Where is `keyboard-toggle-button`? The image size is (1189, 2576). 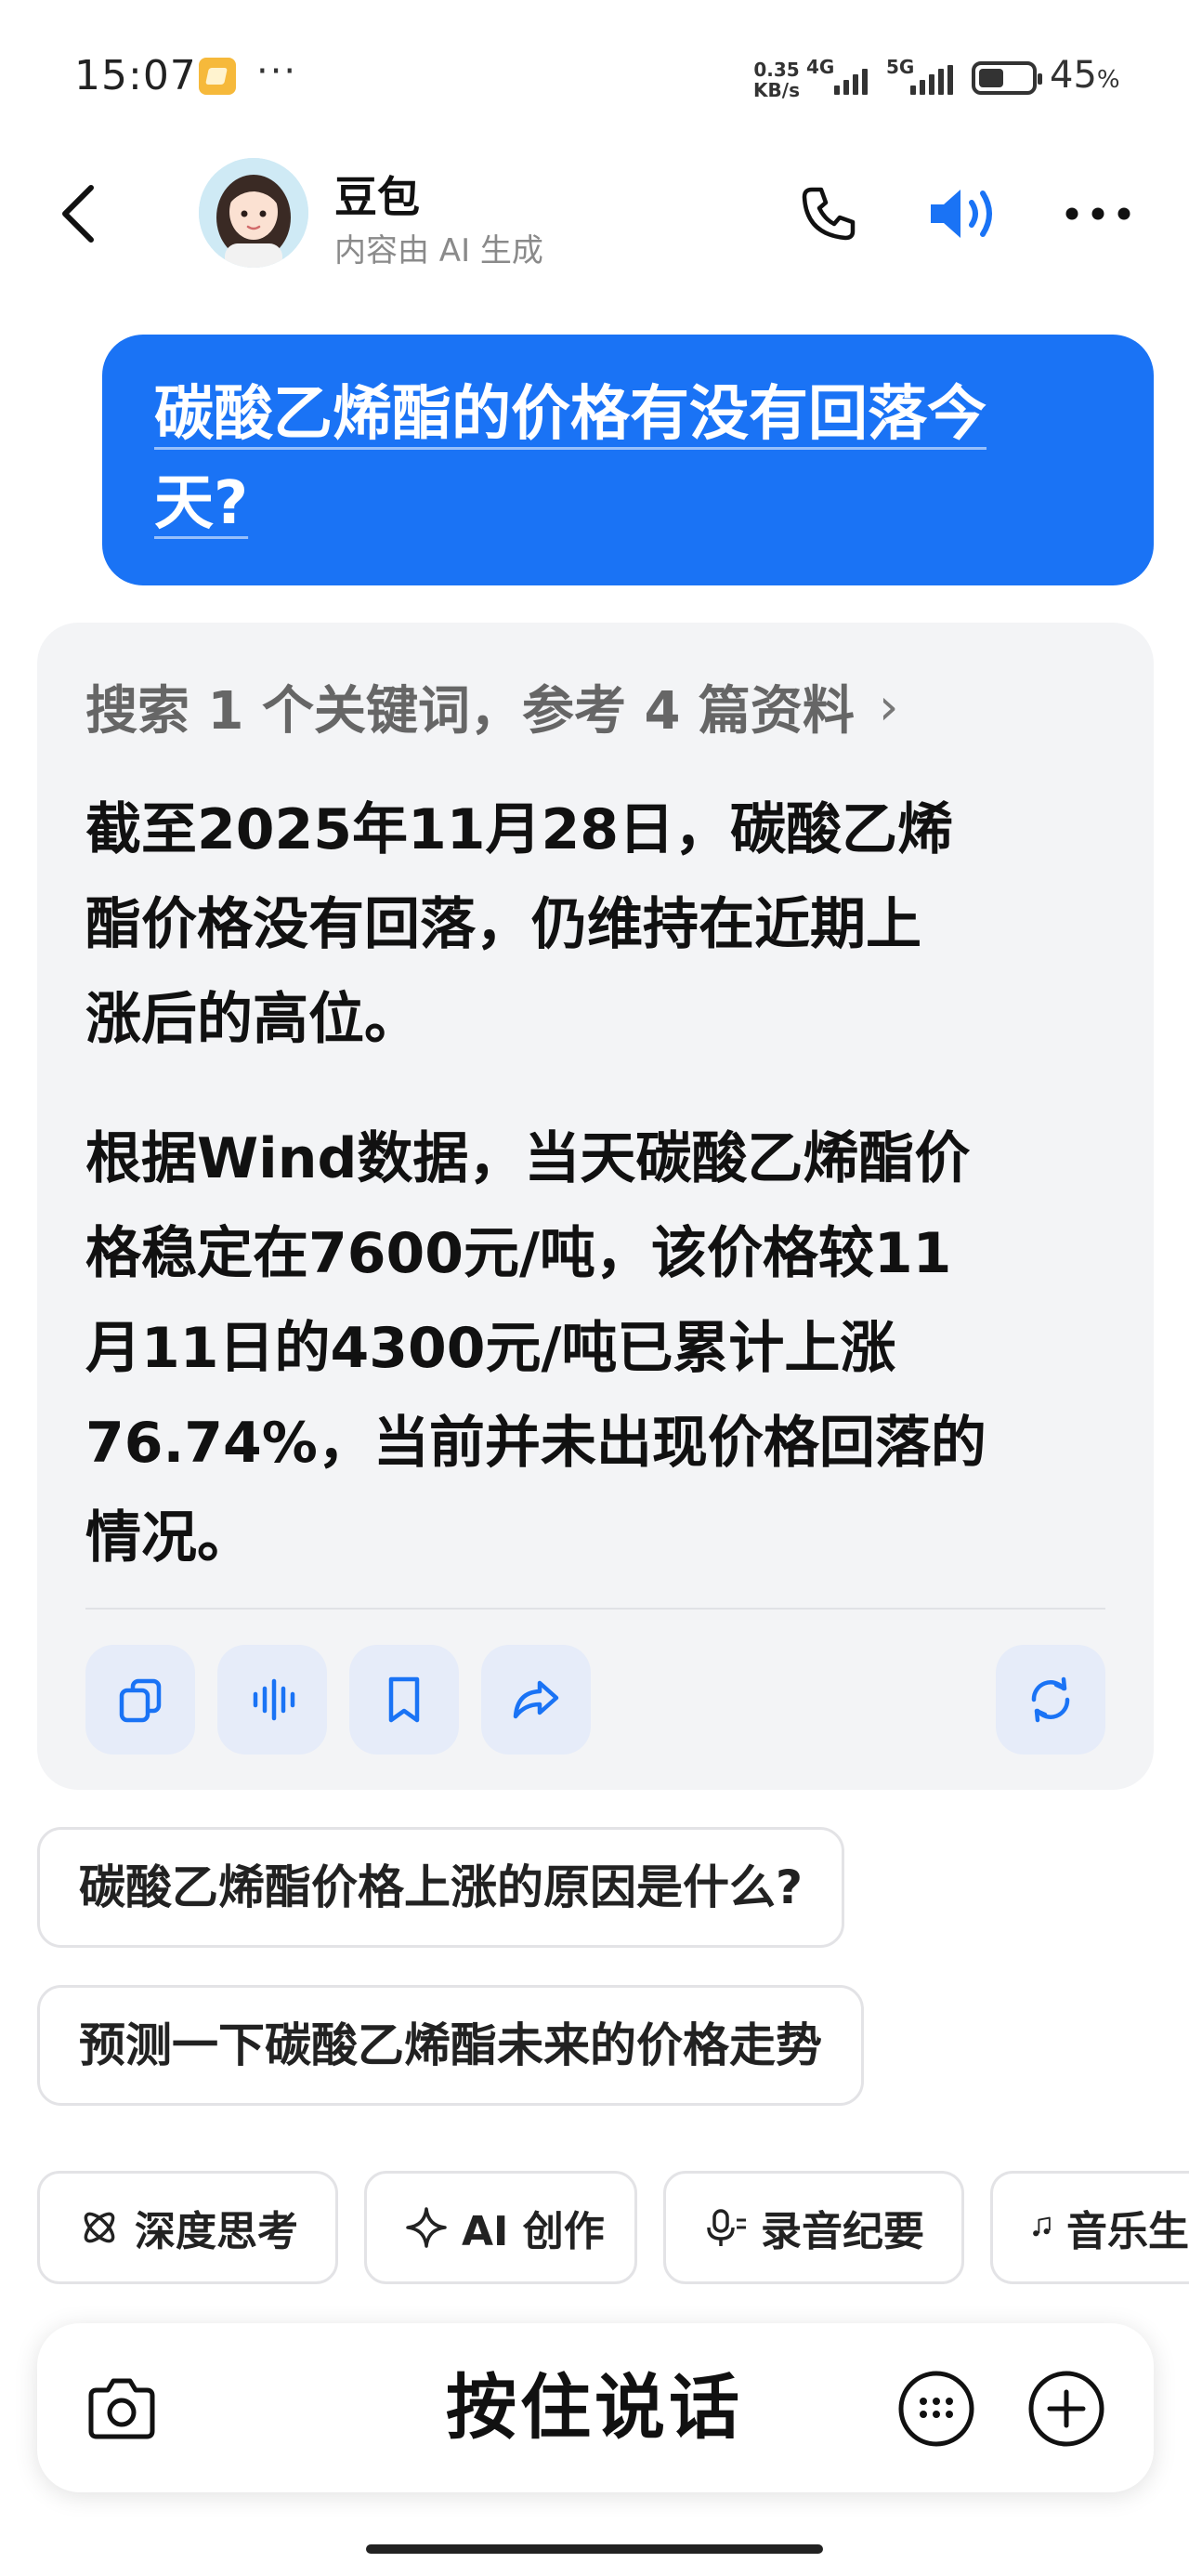 keyboard-toggle-button is located at coordinates (936, 2408).